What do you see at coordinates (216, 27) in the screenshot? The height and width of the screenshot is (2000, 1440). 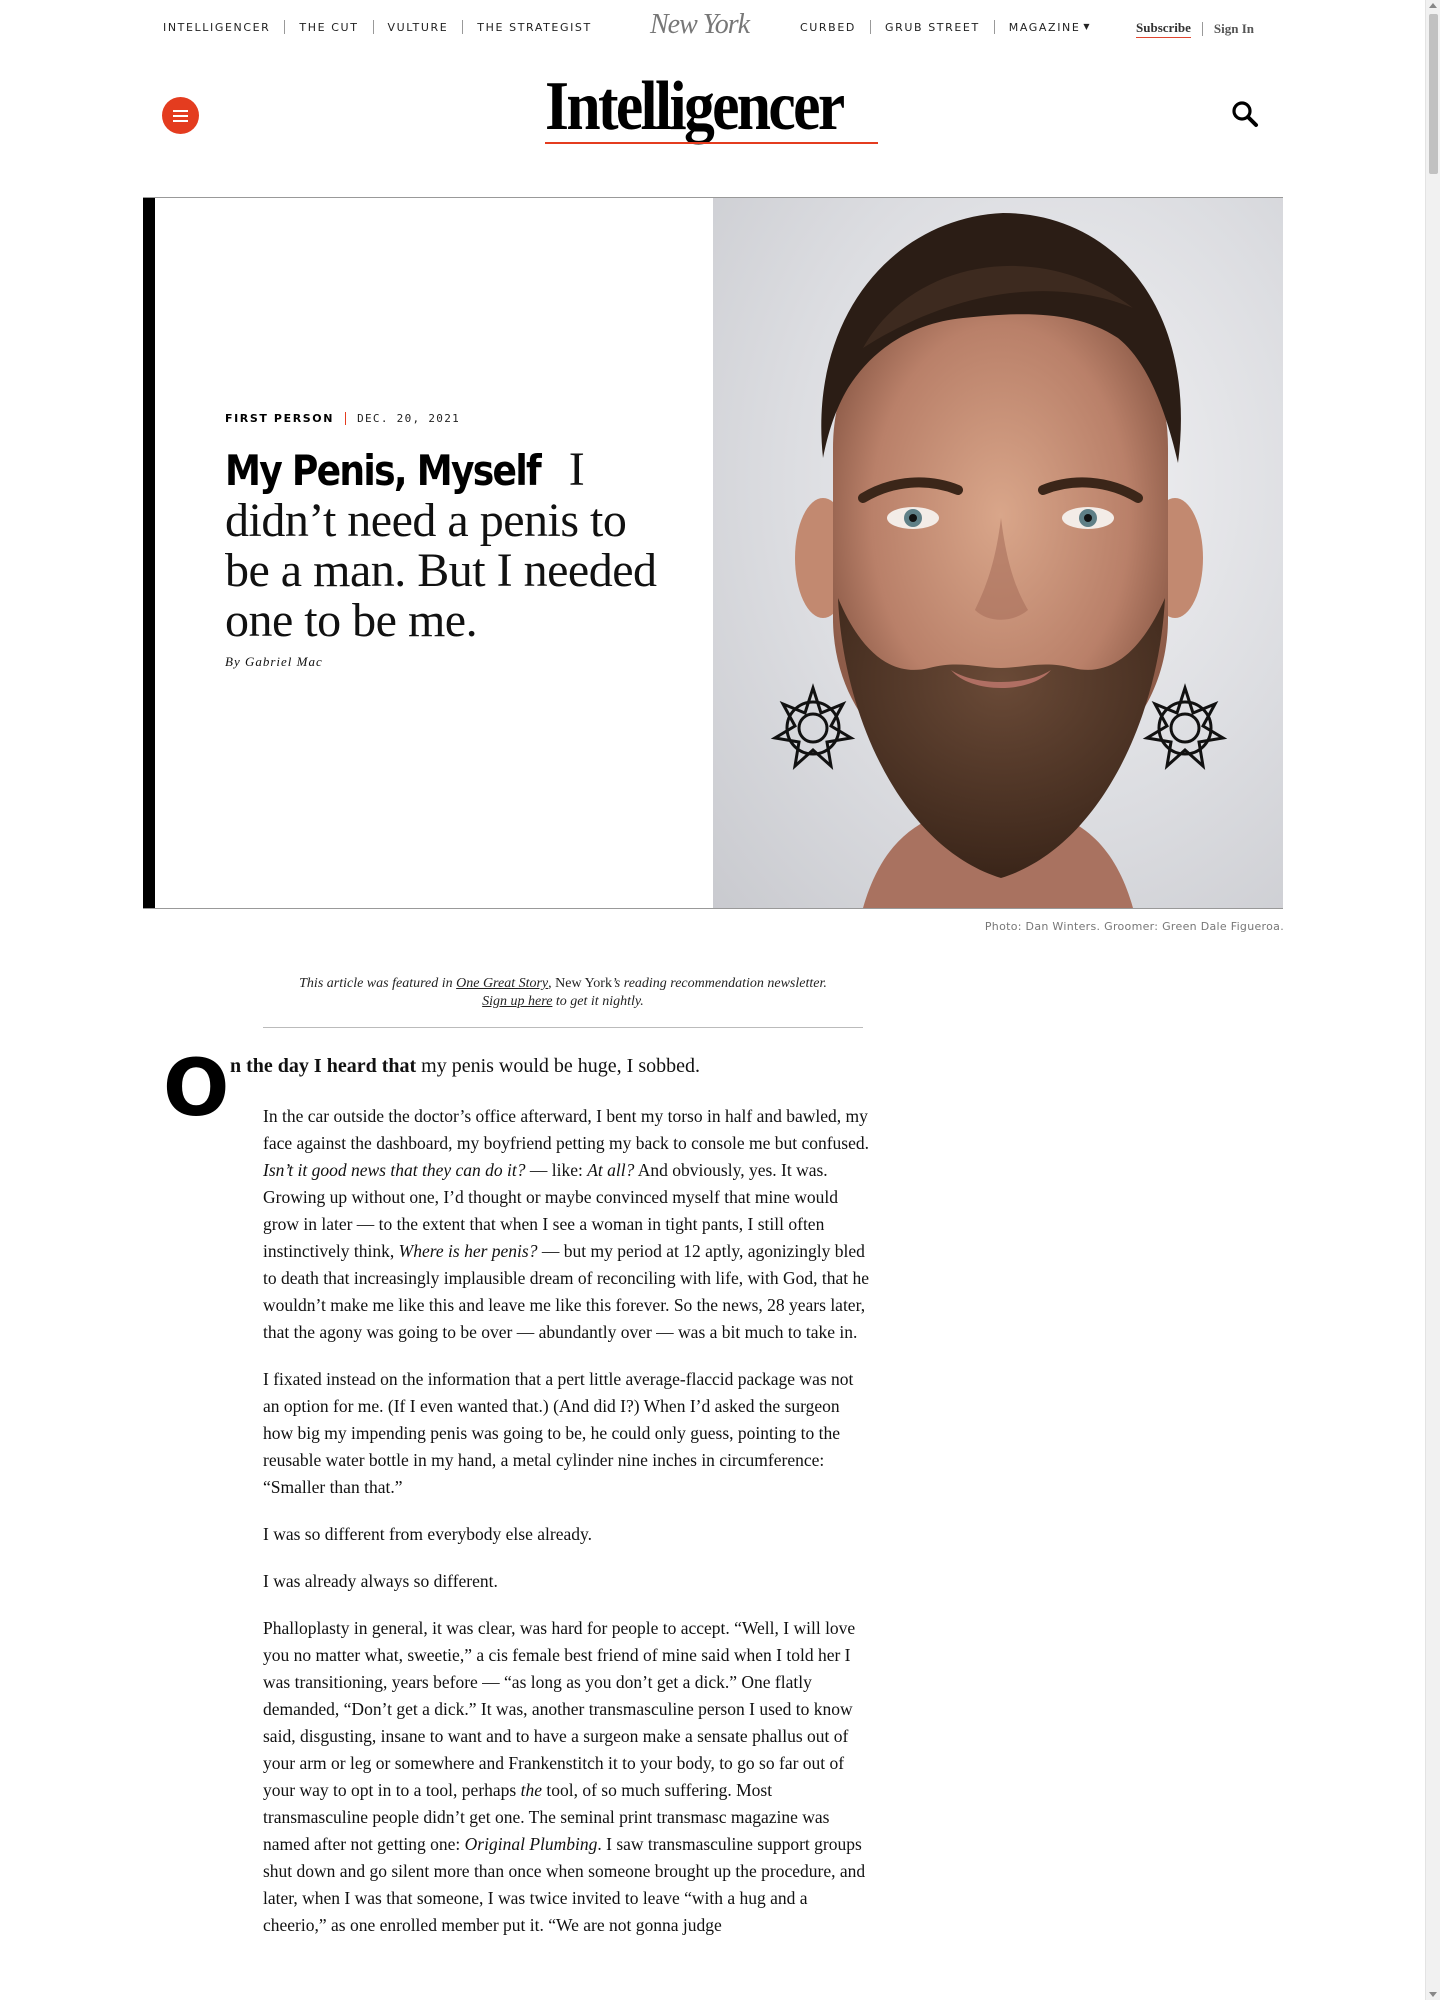 I see `nav-link-intelligencer: INTELLIGENCER` at bounding box center [216, 27].